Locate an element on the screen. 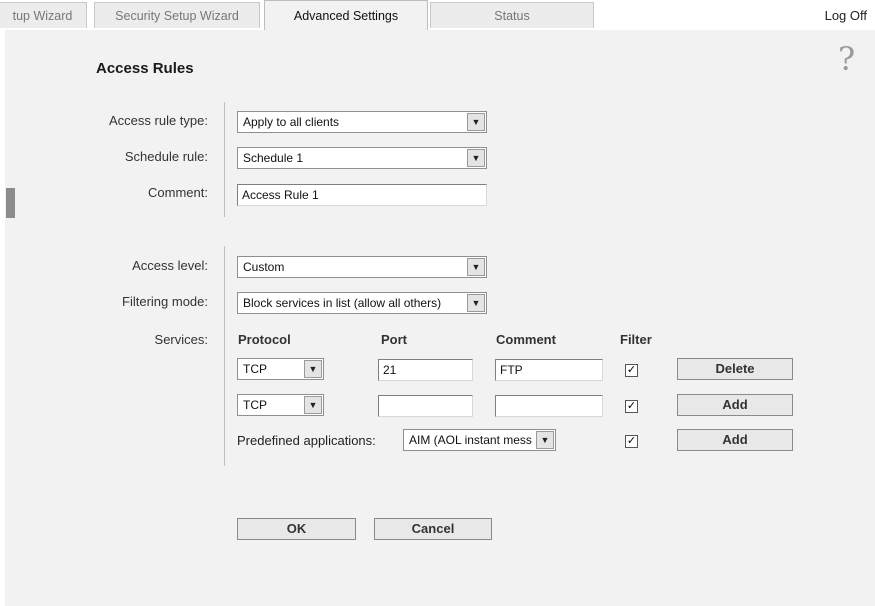 The image size is (875, 606). access-rule-type-value: Apply to all clients is located at coordinates (291, 122).